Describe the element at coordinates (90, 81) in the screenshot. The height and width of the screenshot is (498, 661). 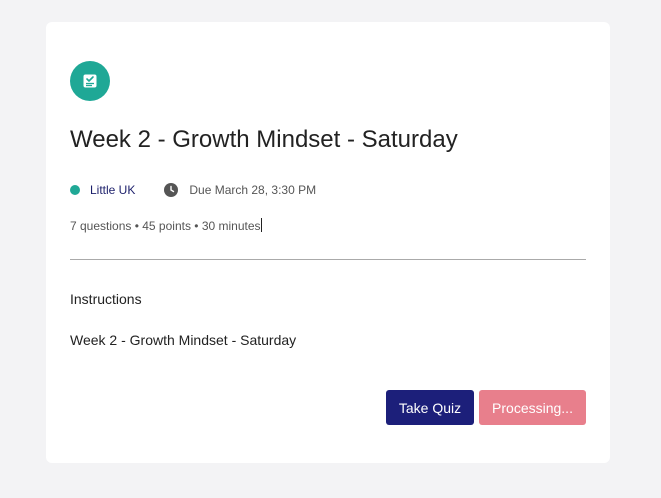
I see `quiz-checklist-icon` at that location.